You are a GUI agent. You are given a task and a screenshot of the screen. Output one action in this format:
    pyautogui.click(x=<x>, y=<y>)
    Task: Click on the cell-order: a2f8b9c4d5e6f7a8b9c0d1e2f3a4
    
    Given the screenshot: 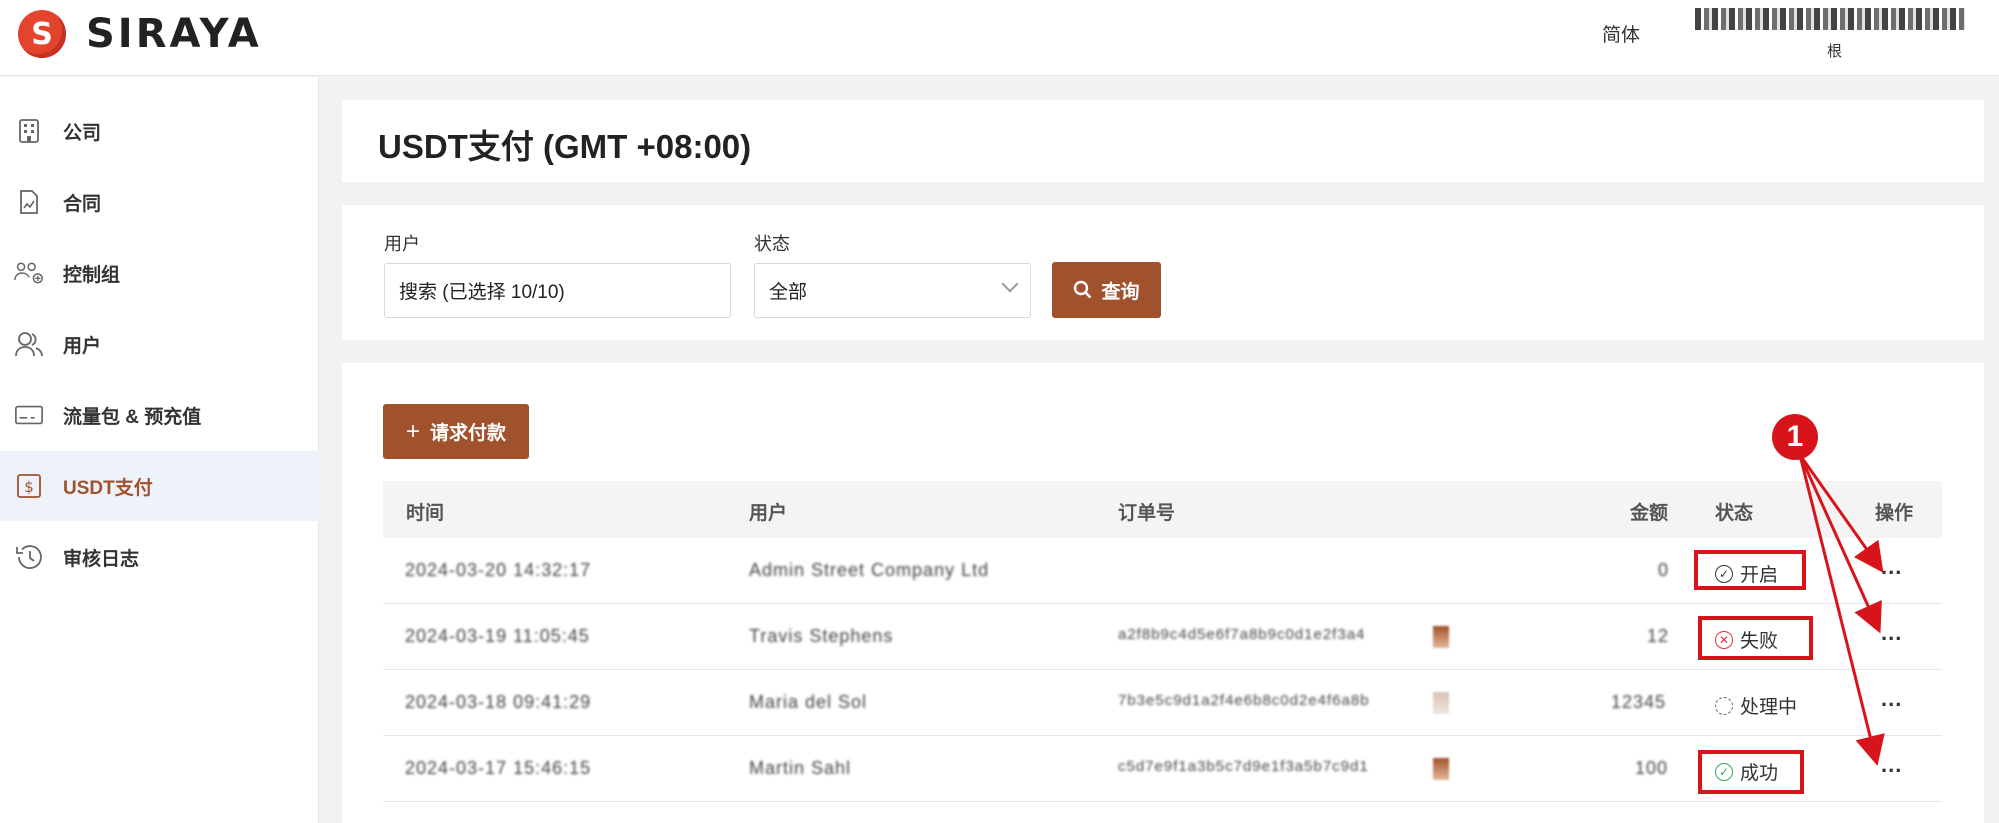 What is the action you would take?
    pyautogui.click(x=1242, y=634)
    